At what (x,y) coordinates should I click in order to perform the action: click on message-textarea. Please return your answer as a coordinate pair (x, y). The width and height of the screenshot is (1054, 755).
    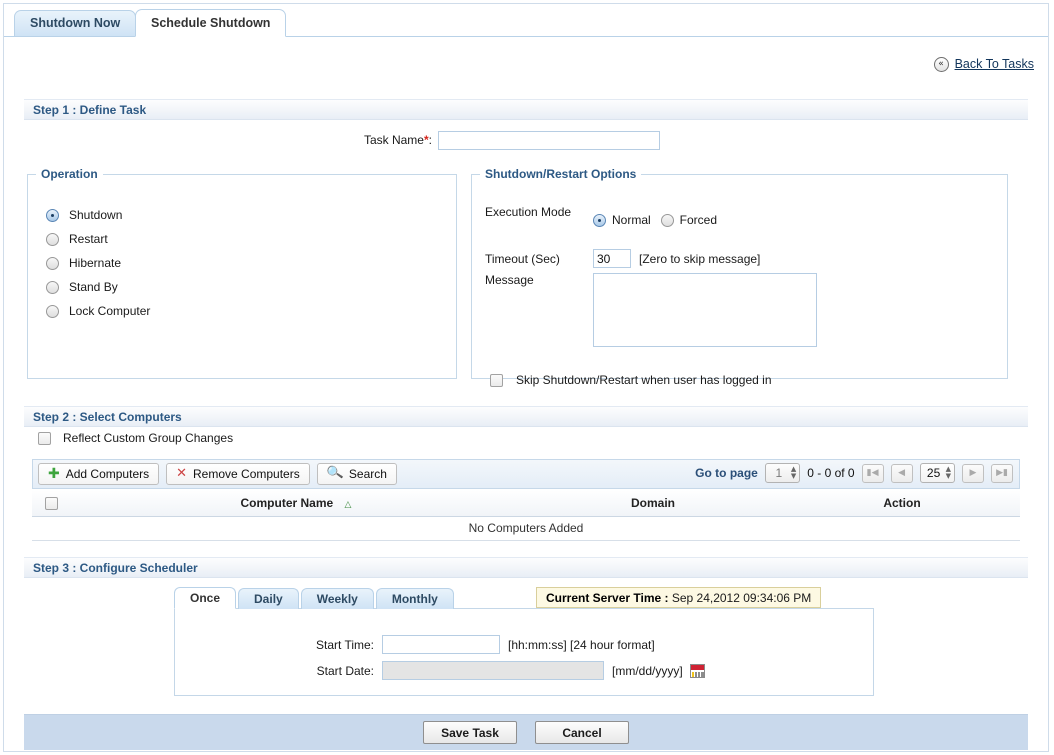
    Looking at the image, I should click on (705, 310).